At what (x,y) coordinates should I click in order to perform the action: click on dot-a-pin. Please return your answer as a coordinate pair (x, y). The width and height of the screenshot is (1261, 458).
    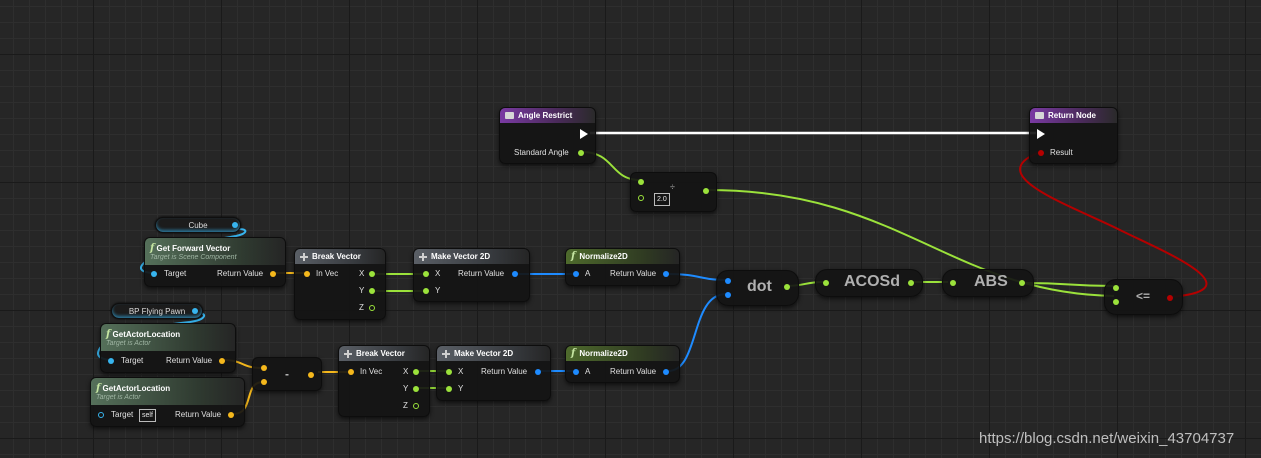
    Looking at the image, I should click on (728, 281).